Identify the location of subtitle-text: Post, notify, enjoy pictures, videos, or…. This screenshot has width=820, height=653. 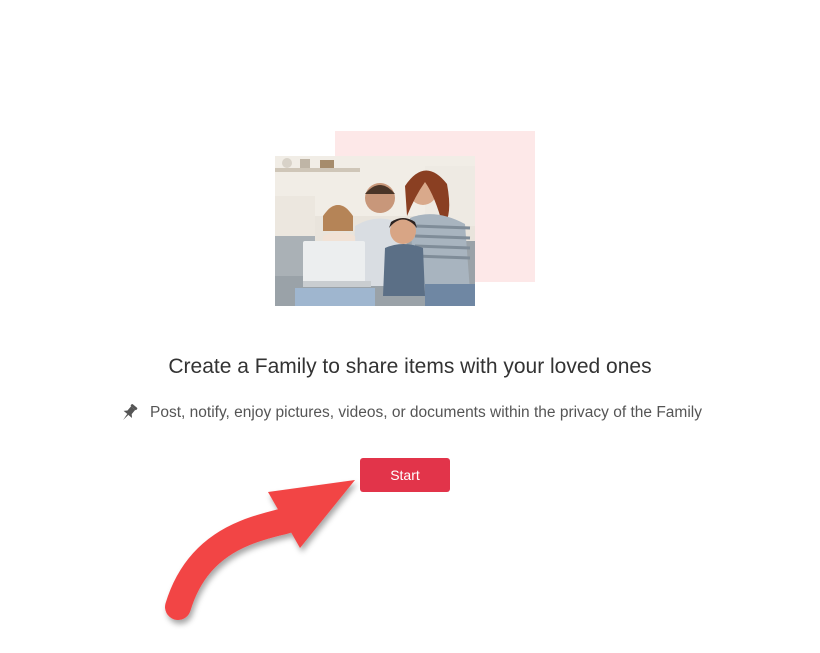
(426, 412).